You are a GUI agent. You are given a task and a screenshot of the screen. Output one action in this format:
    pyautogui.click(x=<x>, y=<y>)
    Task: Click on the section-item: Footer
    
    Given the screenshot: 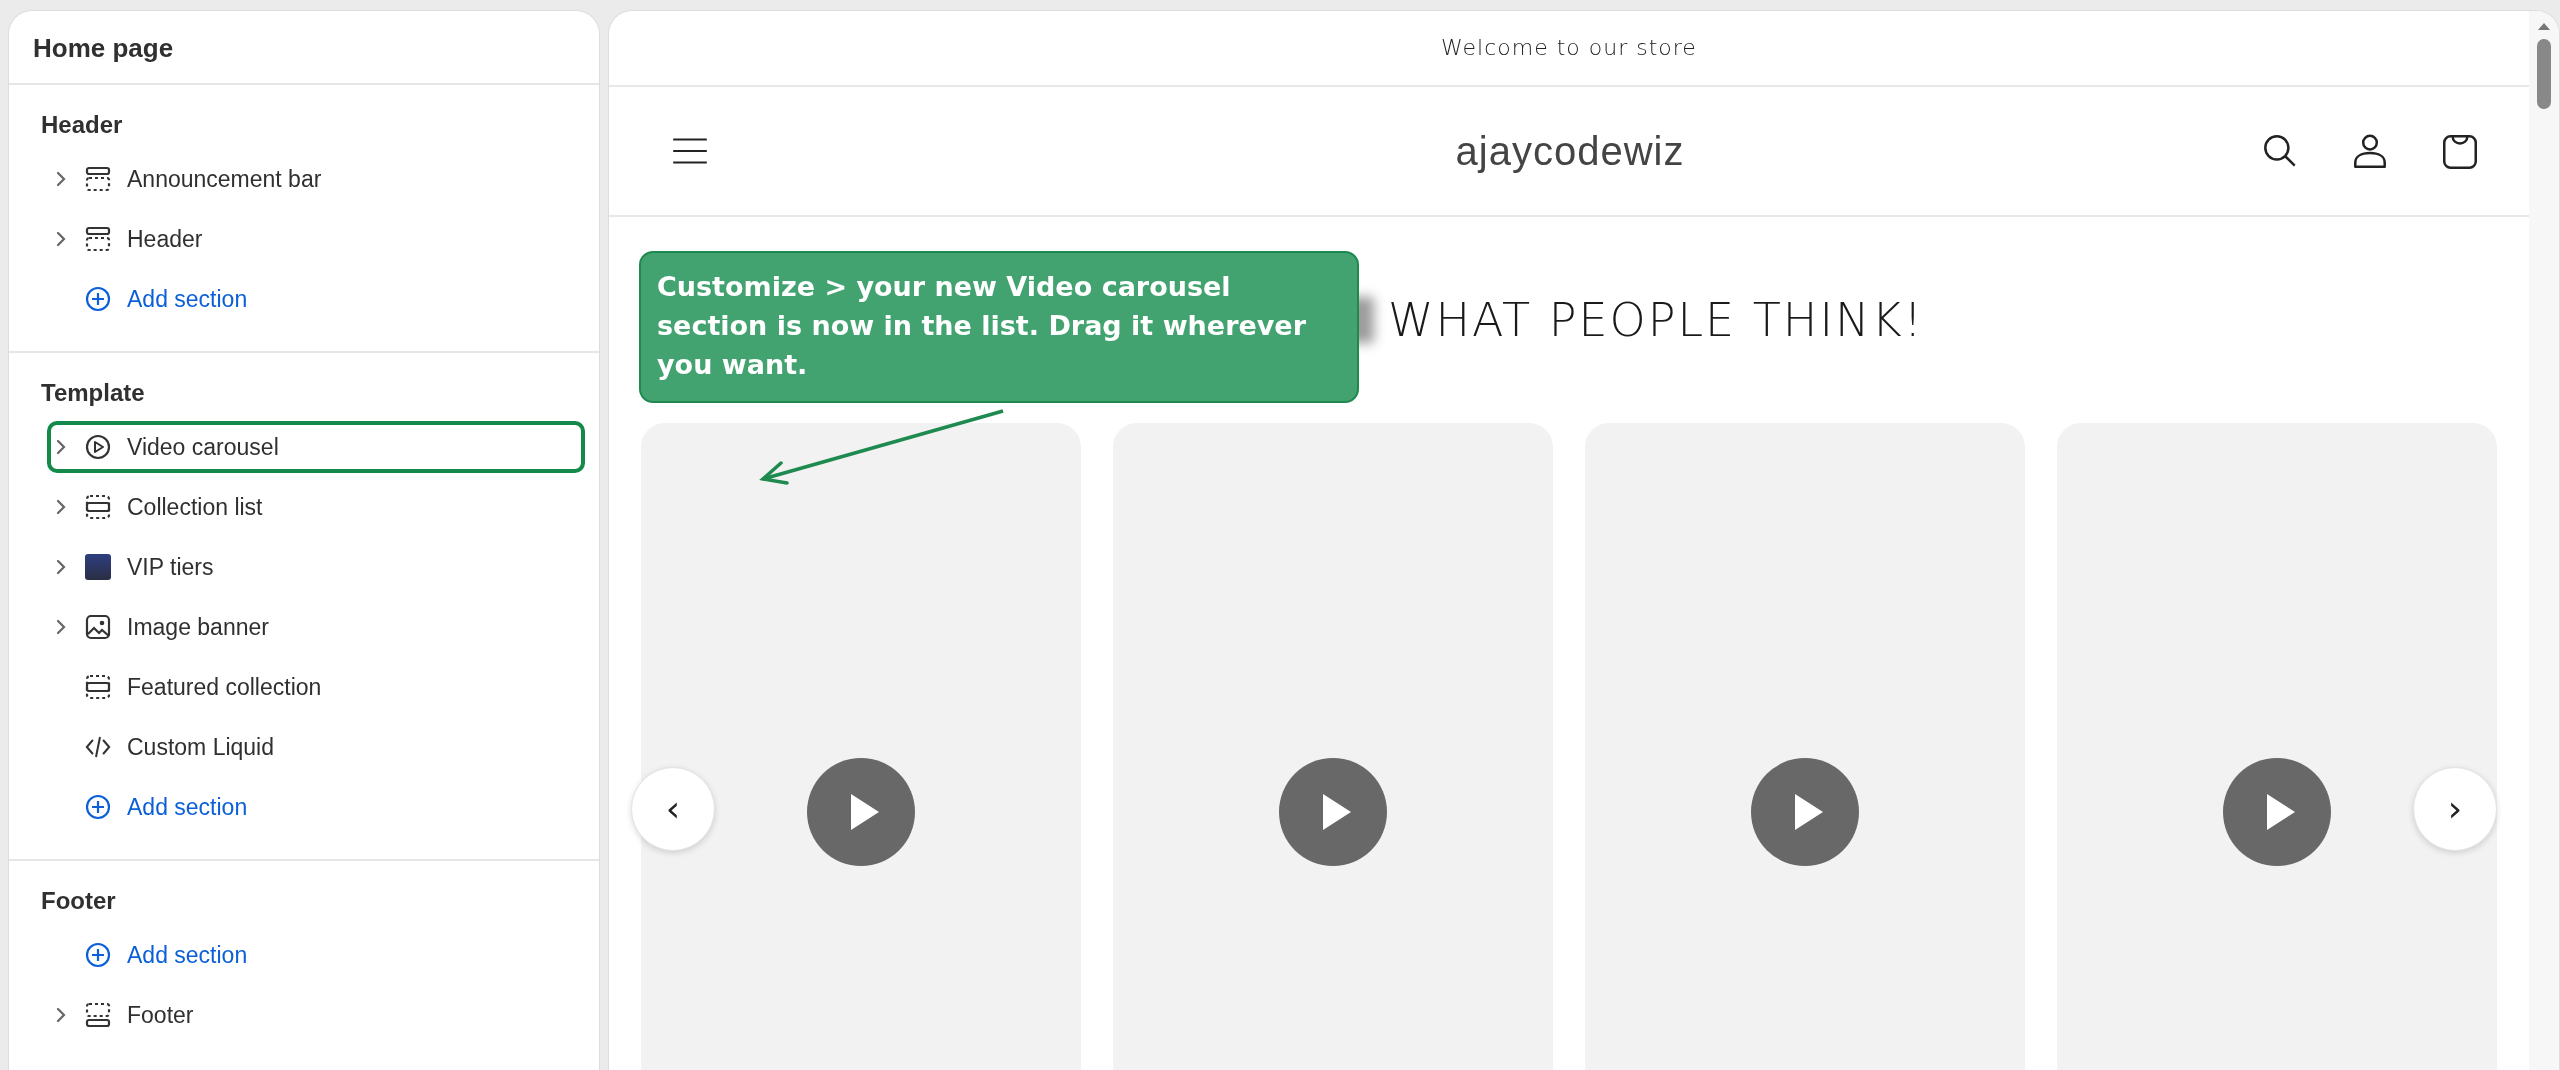 What is the action you would take?
    pyautogui.click(x=316, y=1015)
    